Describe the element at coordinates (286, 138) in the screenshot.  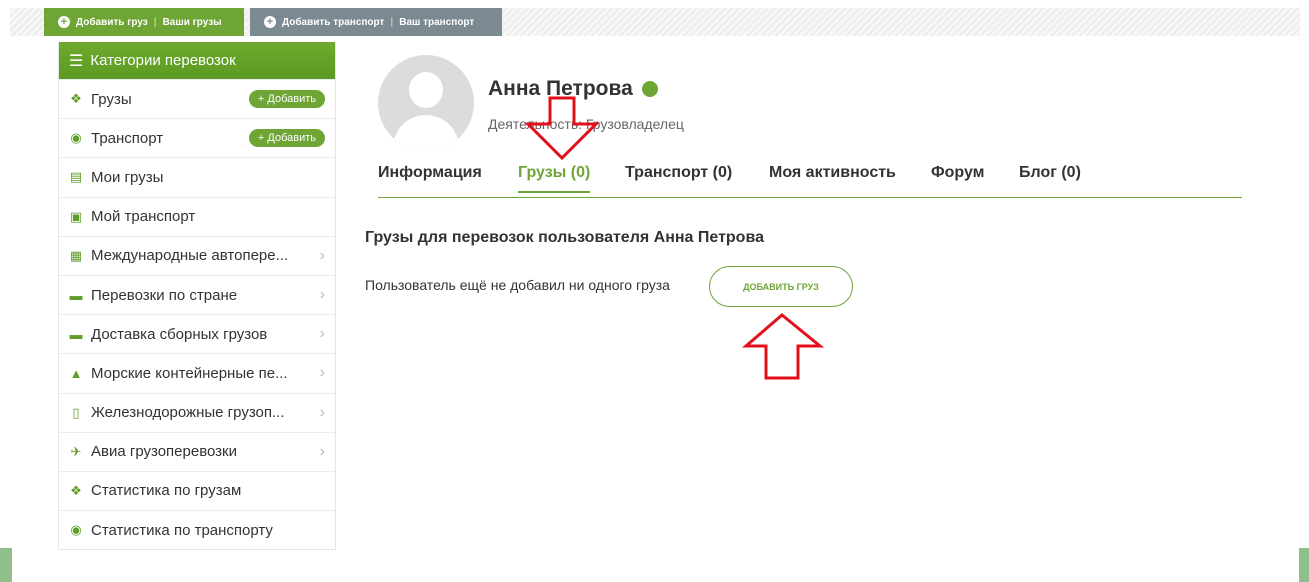
I see `add-transport-button: + Добавить` at that location.